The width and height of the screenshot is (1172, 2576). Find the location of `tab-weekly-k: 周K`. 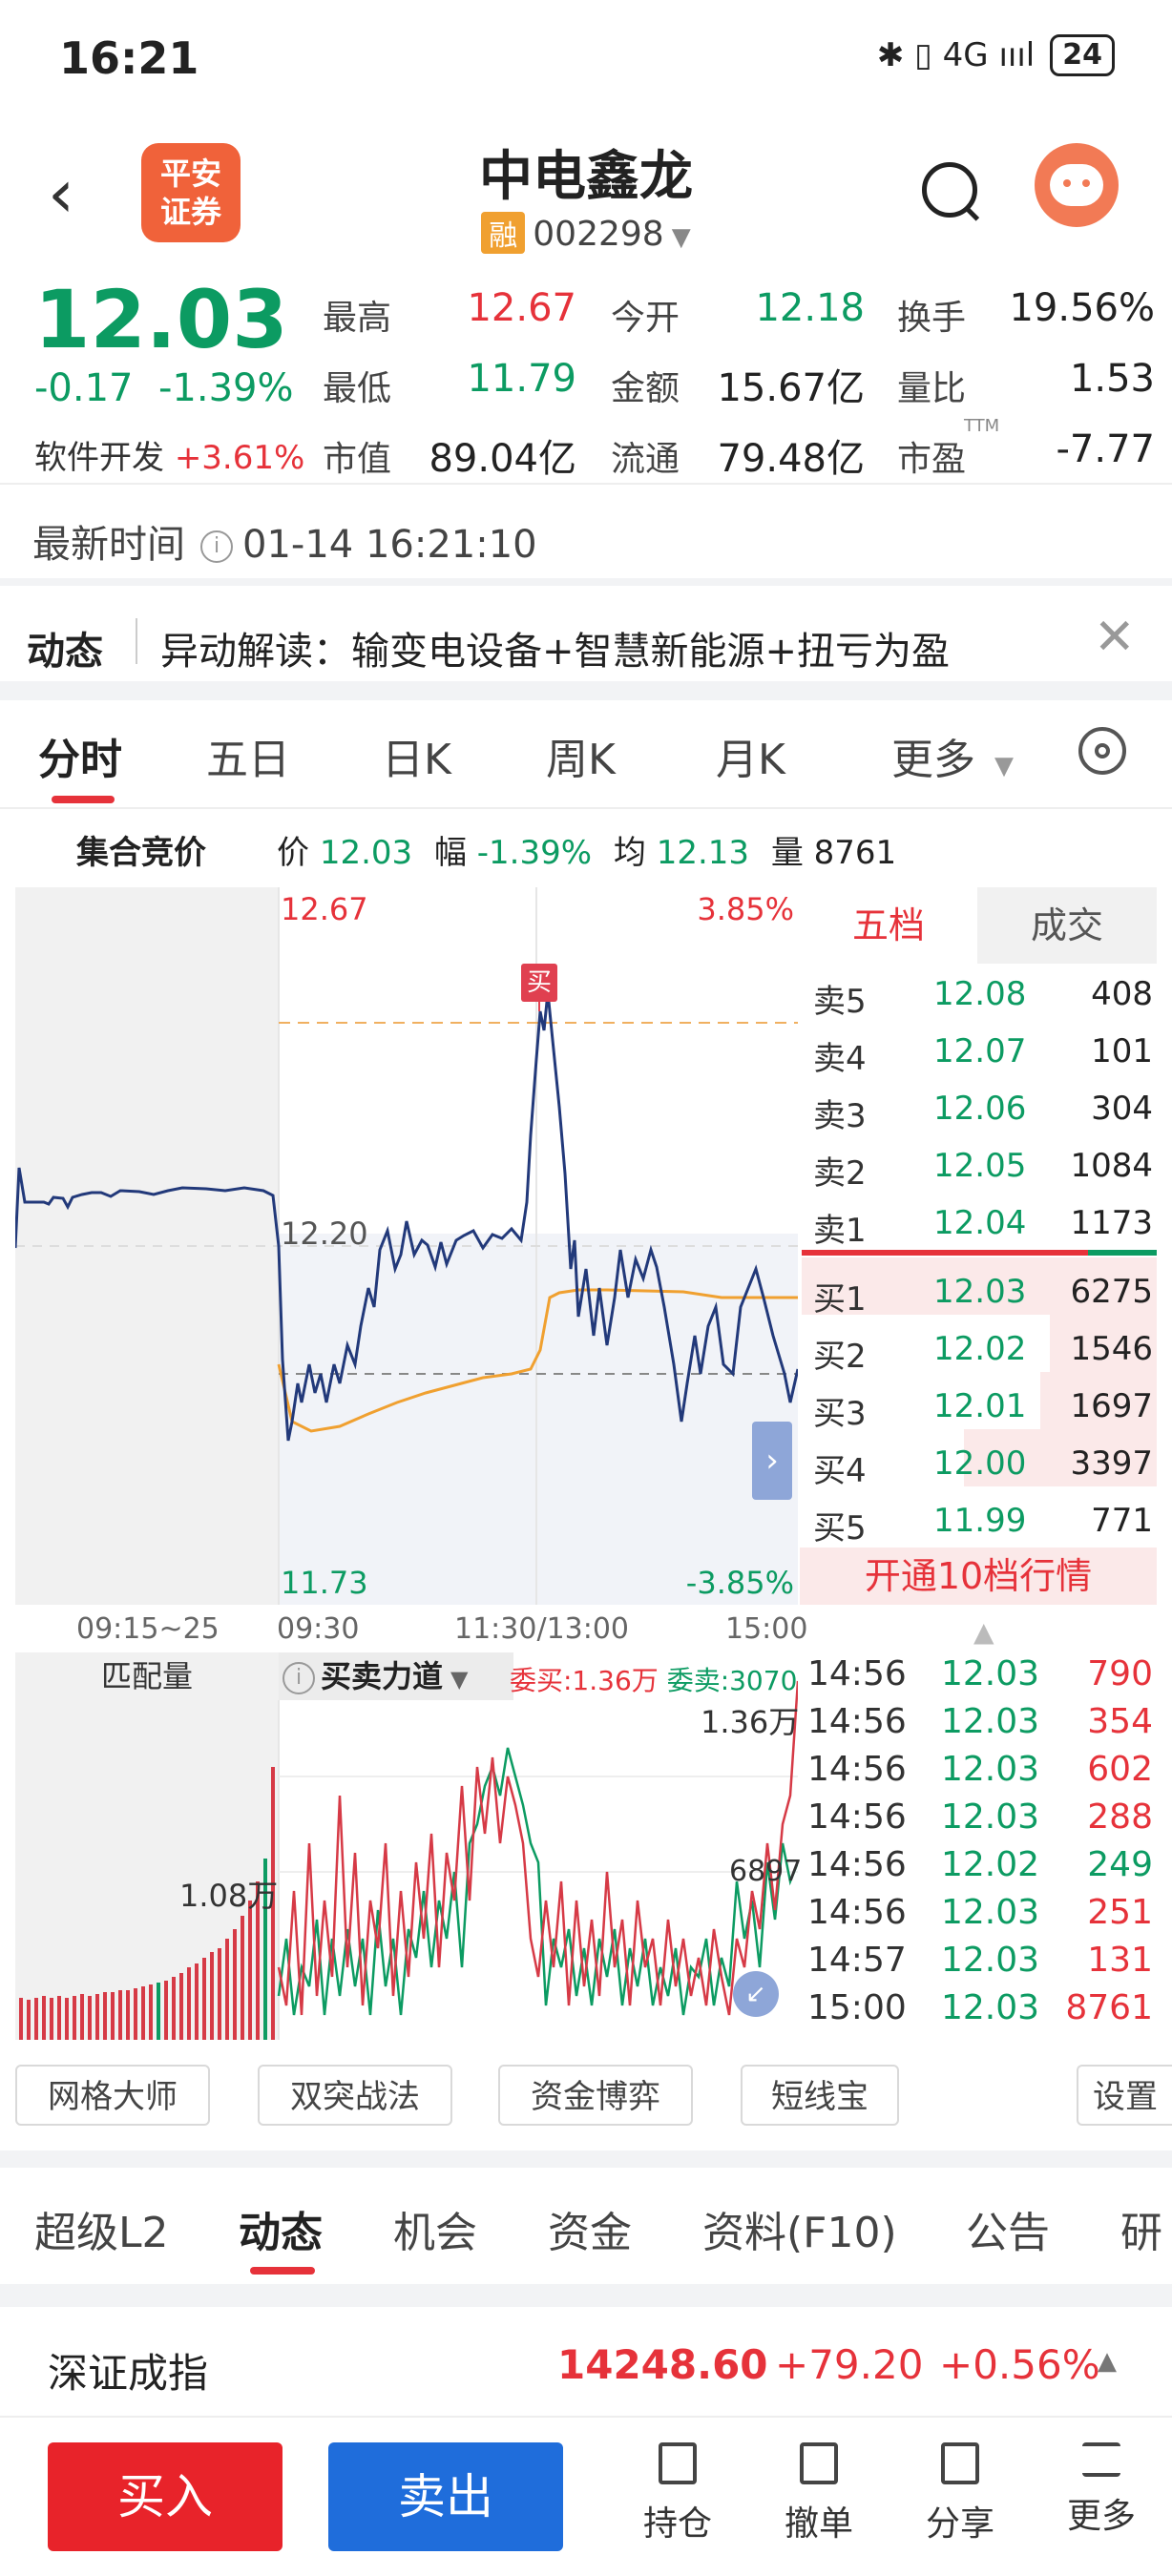

tab-weekly-k: 周K is located at coordinates (581, 755).